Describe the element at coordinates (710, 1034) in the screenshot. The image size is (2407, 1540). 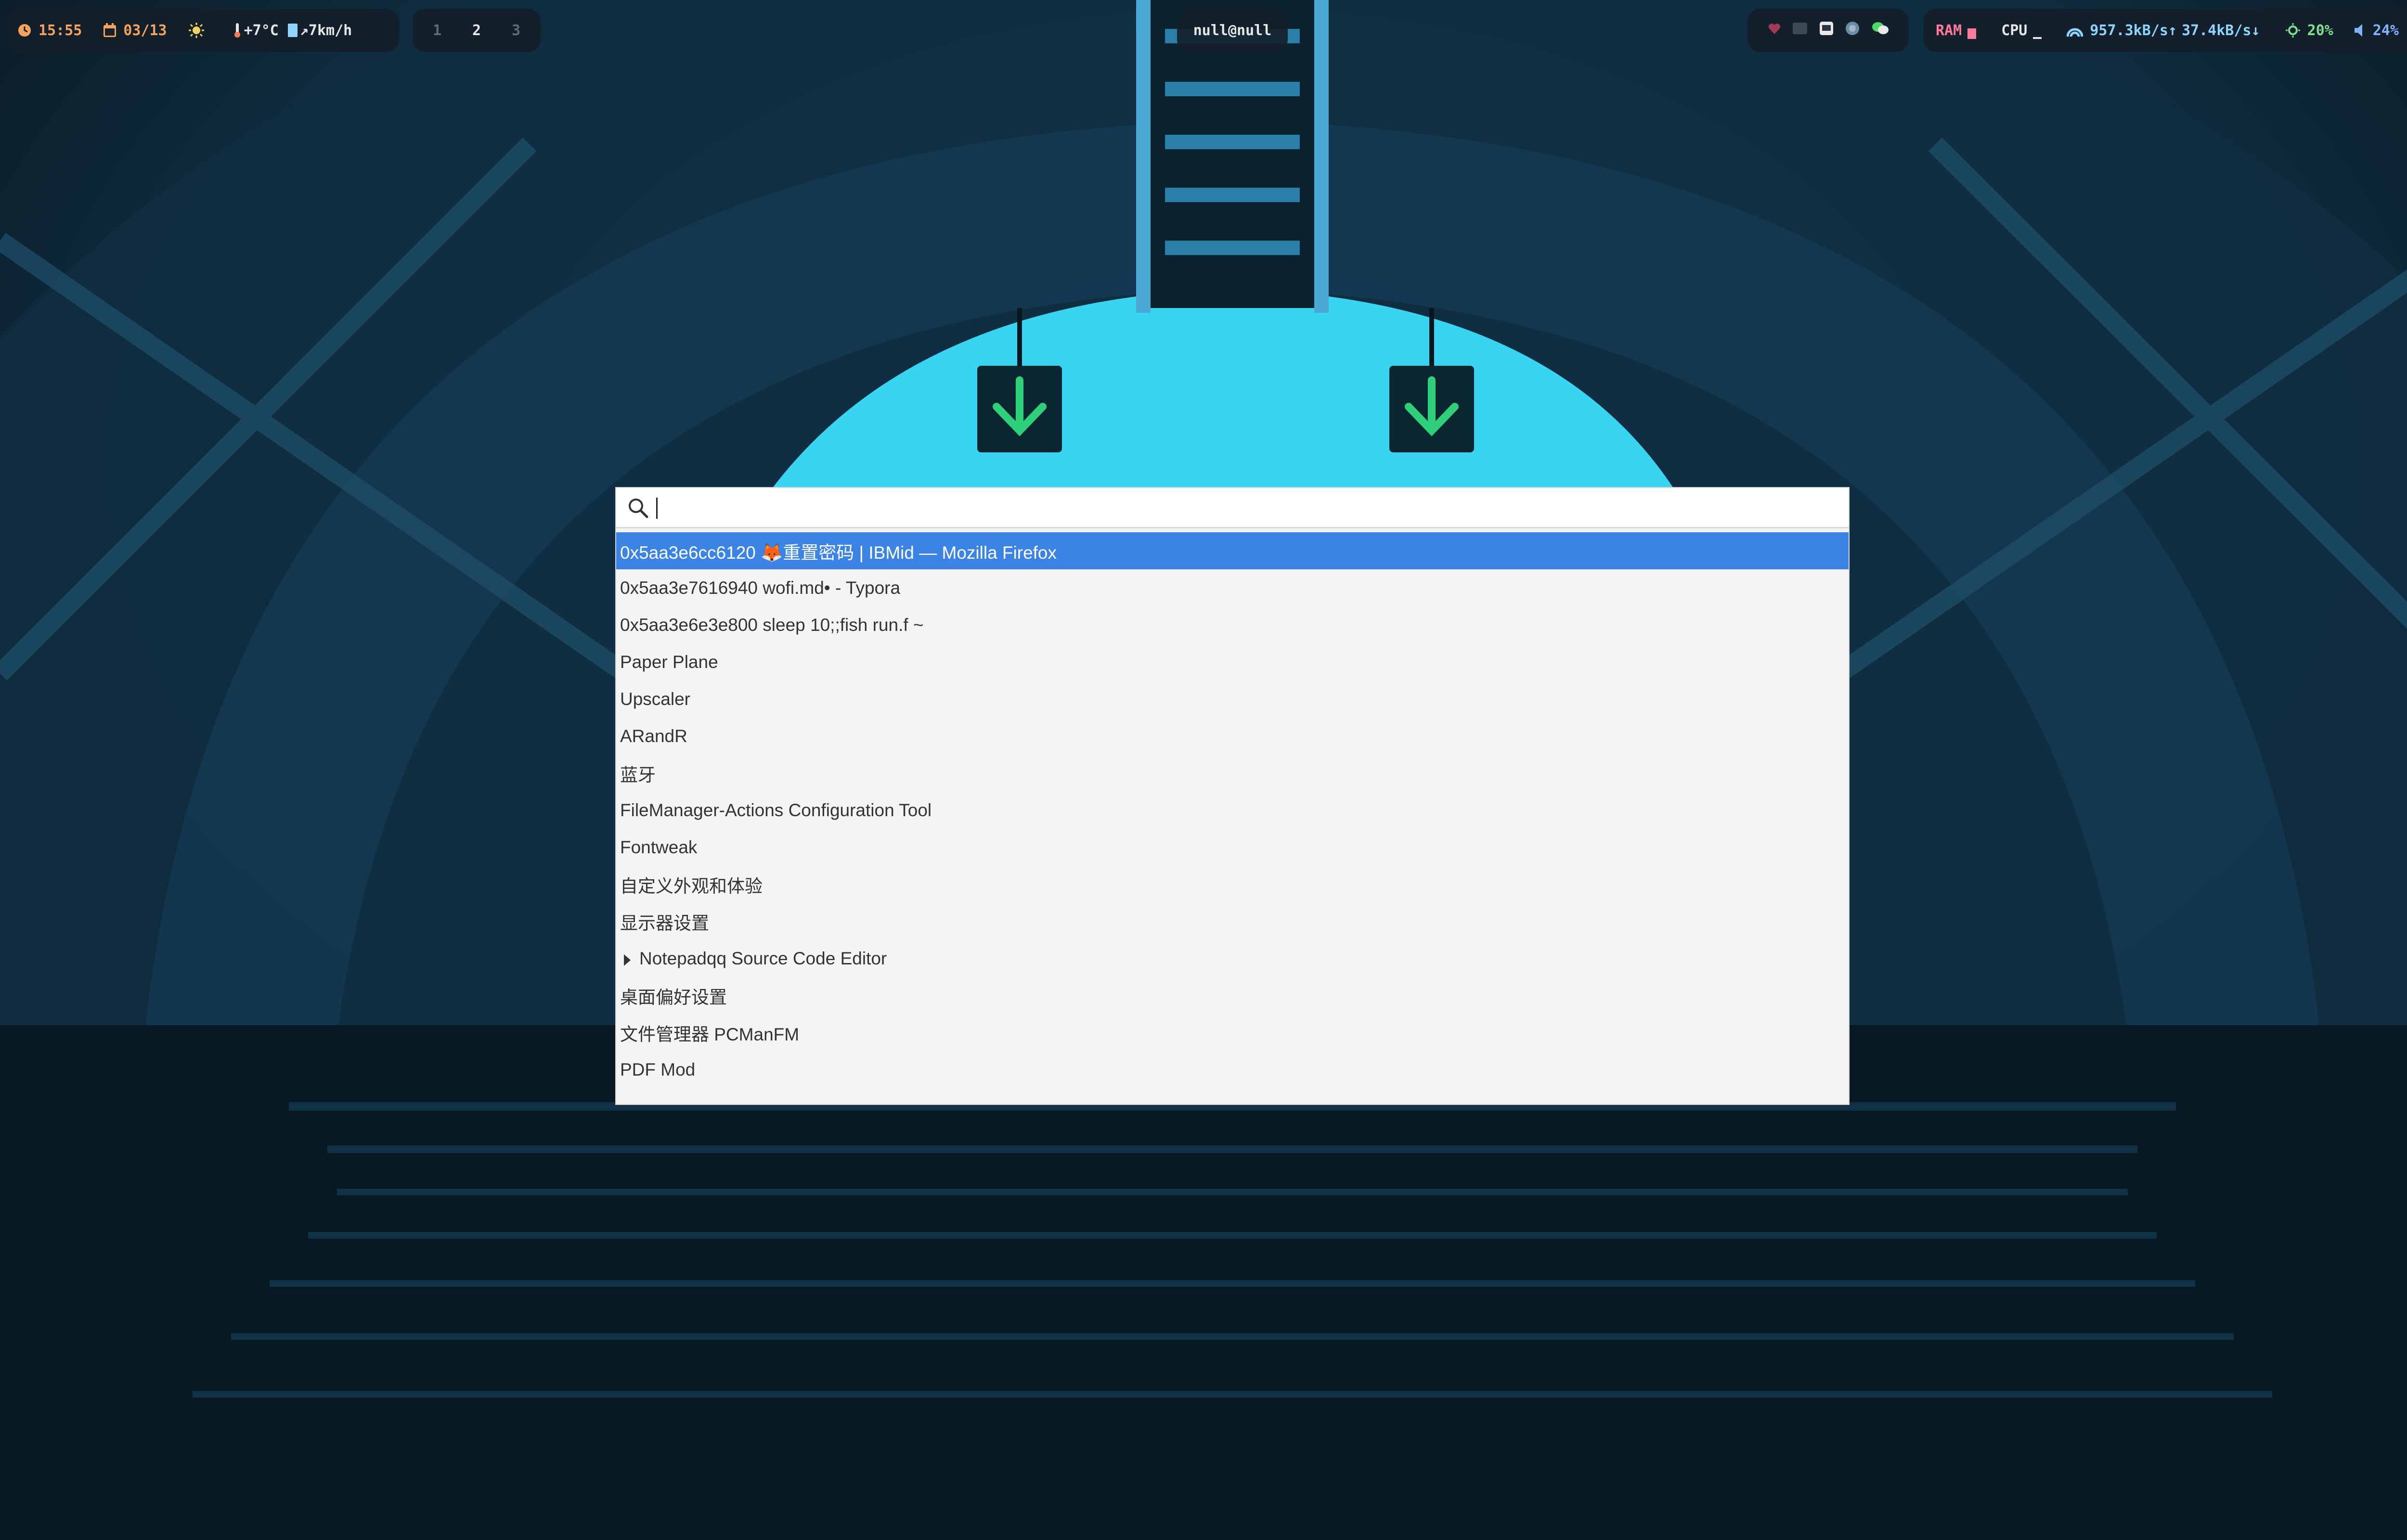
I see `list-item-label: 文件管理器 PCManFM` at that location.